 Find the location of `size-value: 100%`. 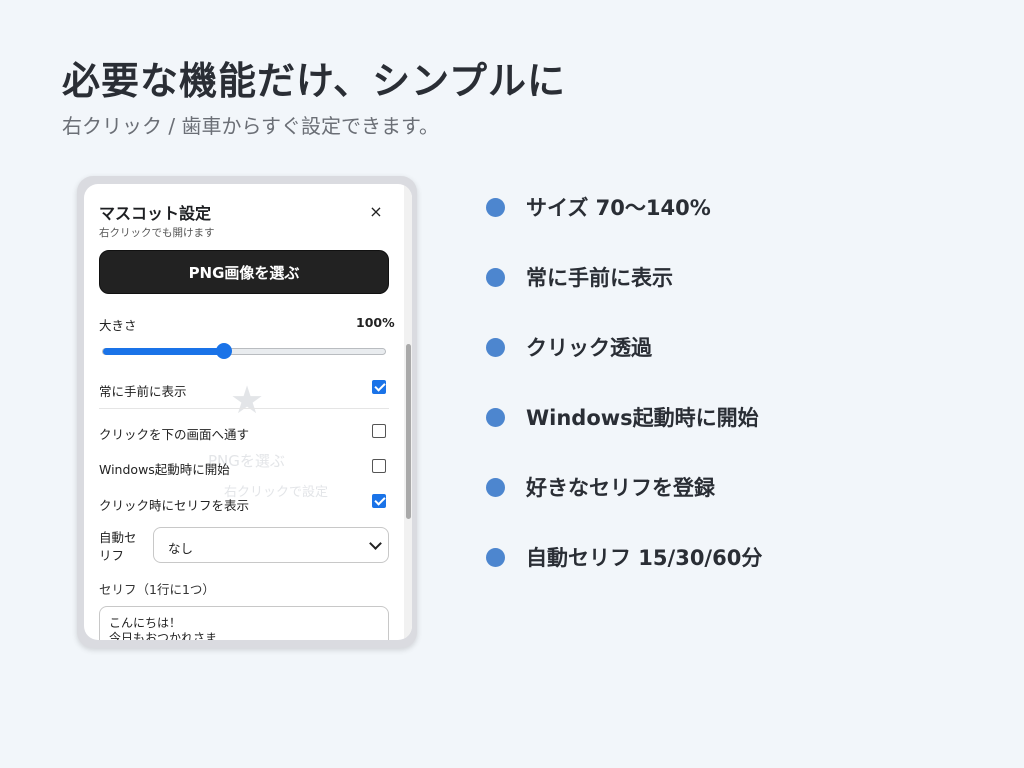

size-value: 100% is located at coordinates (375, 322).